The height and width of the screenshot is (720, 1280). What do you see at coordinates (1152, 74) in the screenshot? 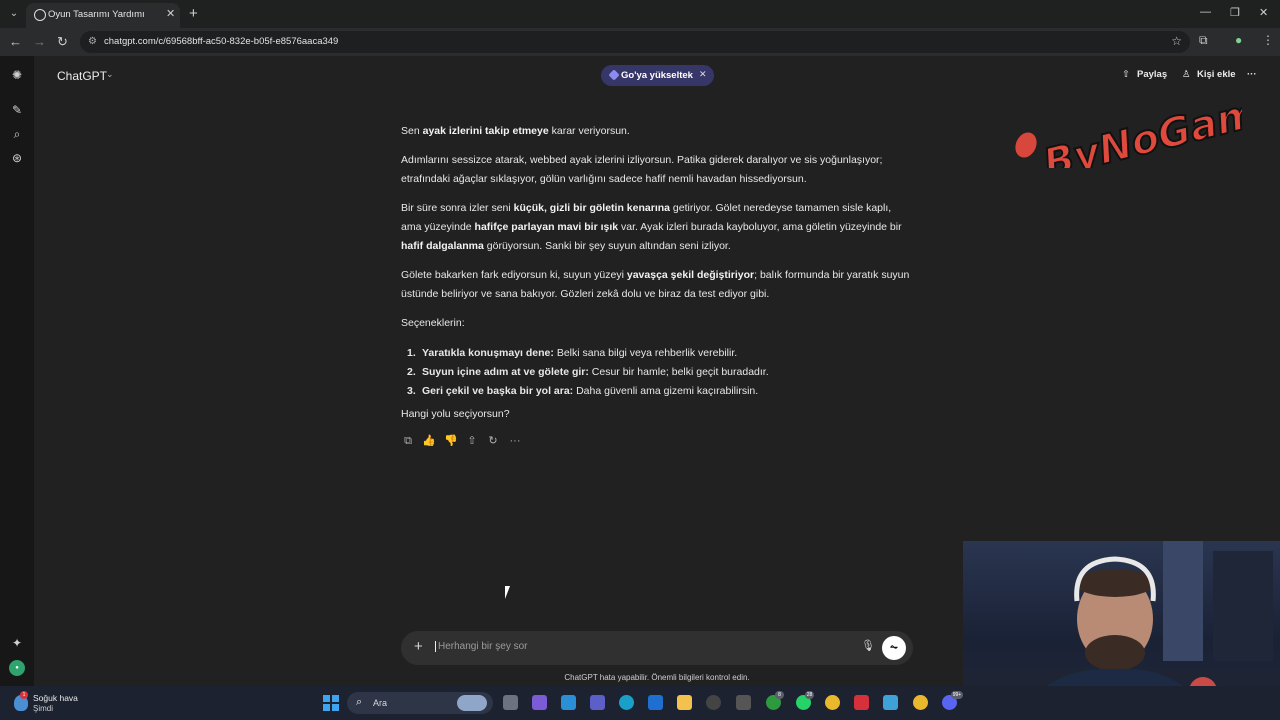
I see `share-button: Paylaş` at bounding box center [1152, 74].